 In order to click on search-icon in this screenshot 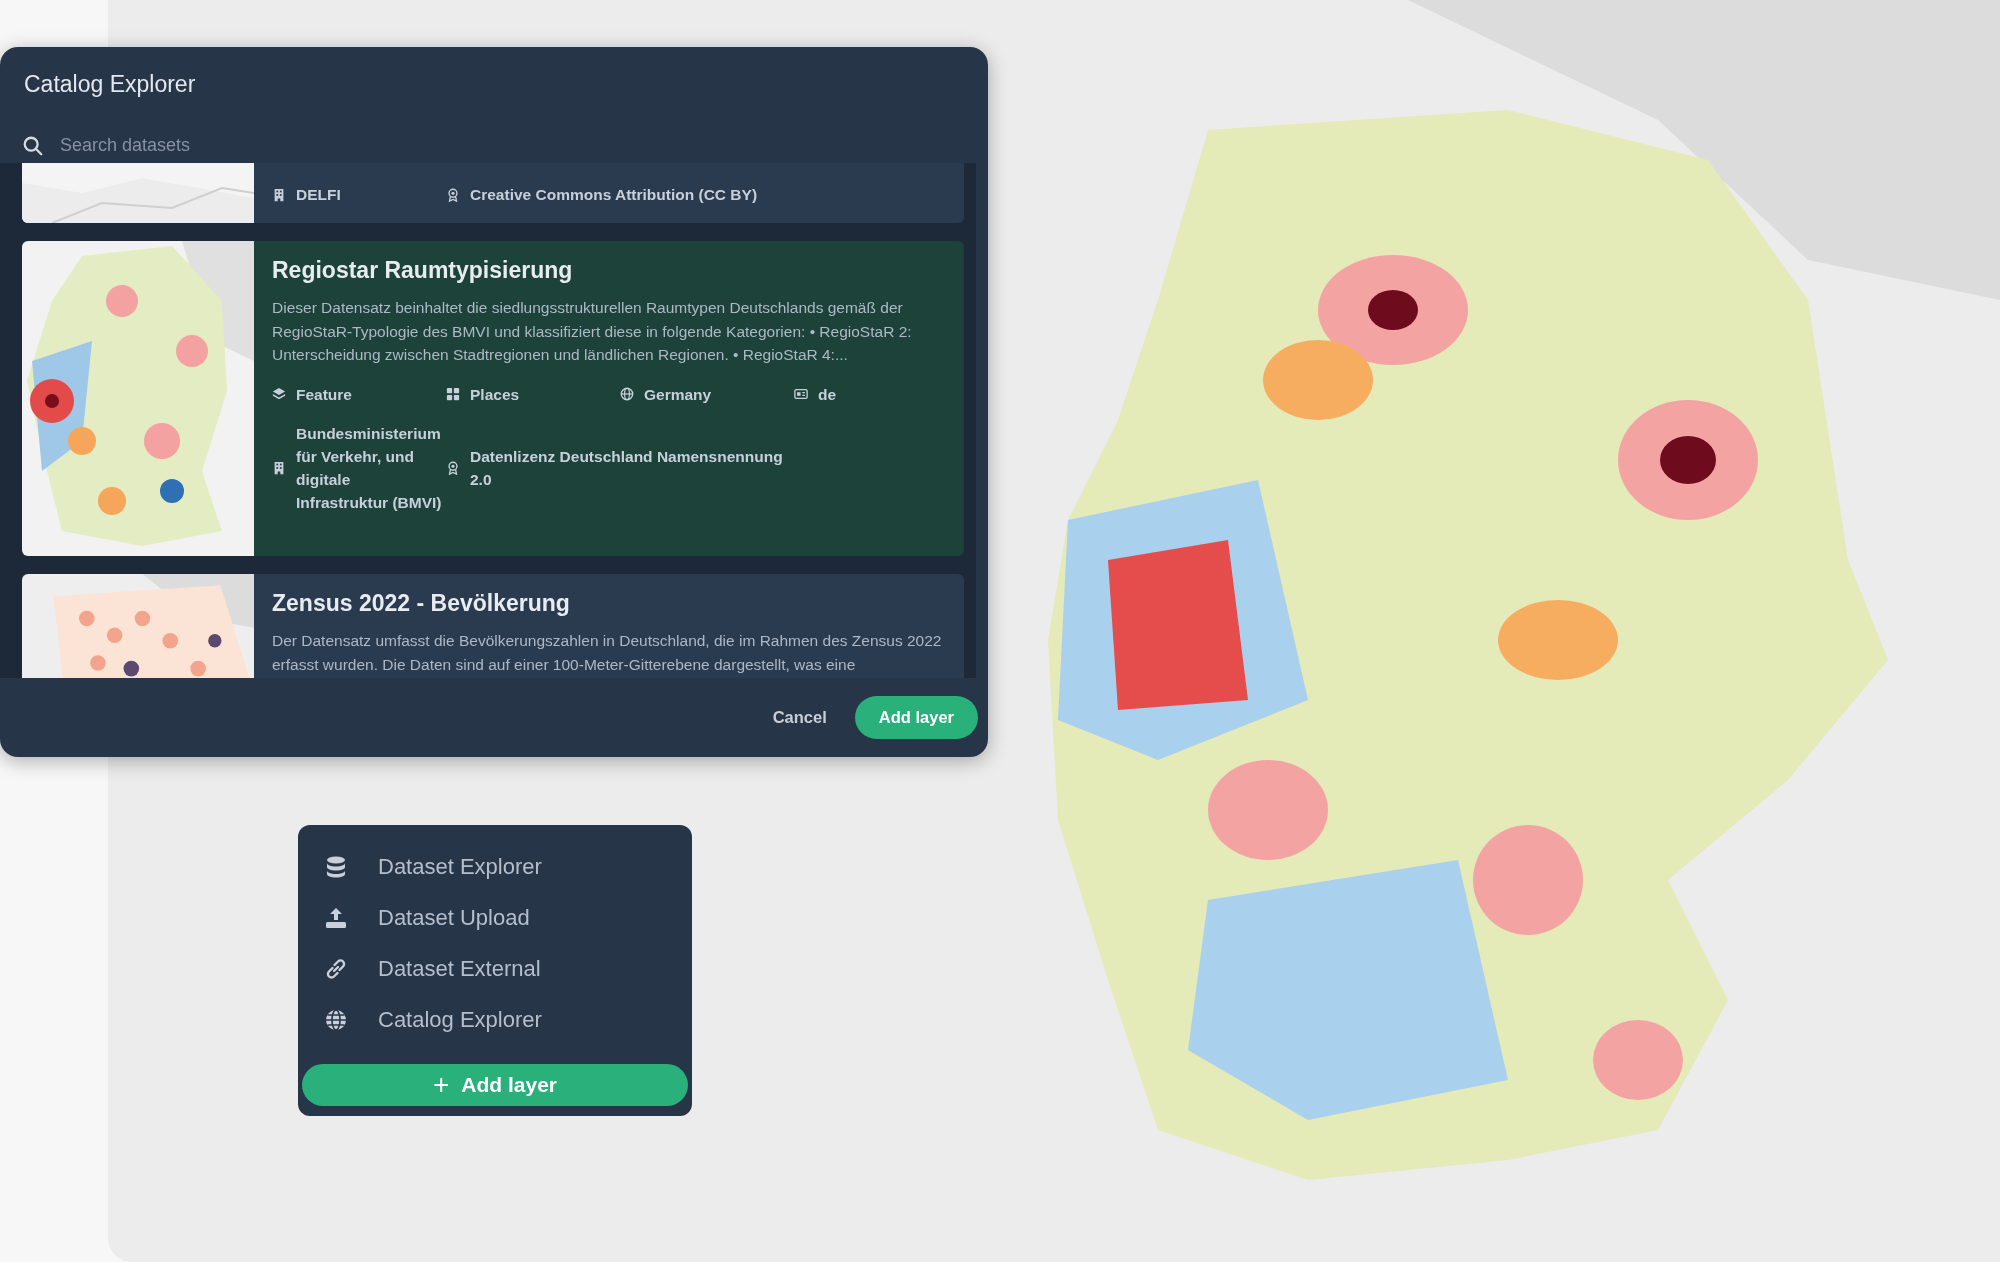, I will do `click(33, 145)`.